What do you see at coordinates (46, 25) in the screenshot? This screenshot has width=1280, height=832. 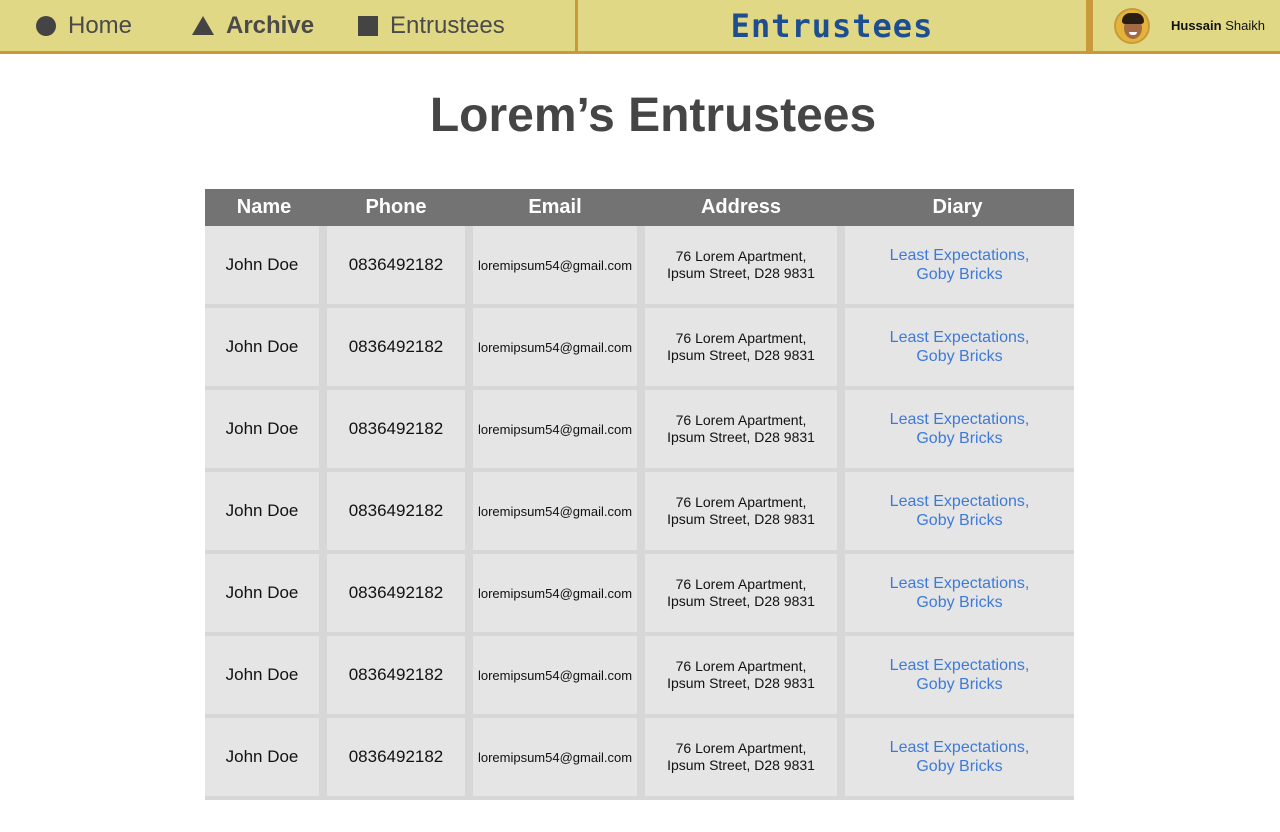 I see `circle-icon` at bounding box center [46, 25].